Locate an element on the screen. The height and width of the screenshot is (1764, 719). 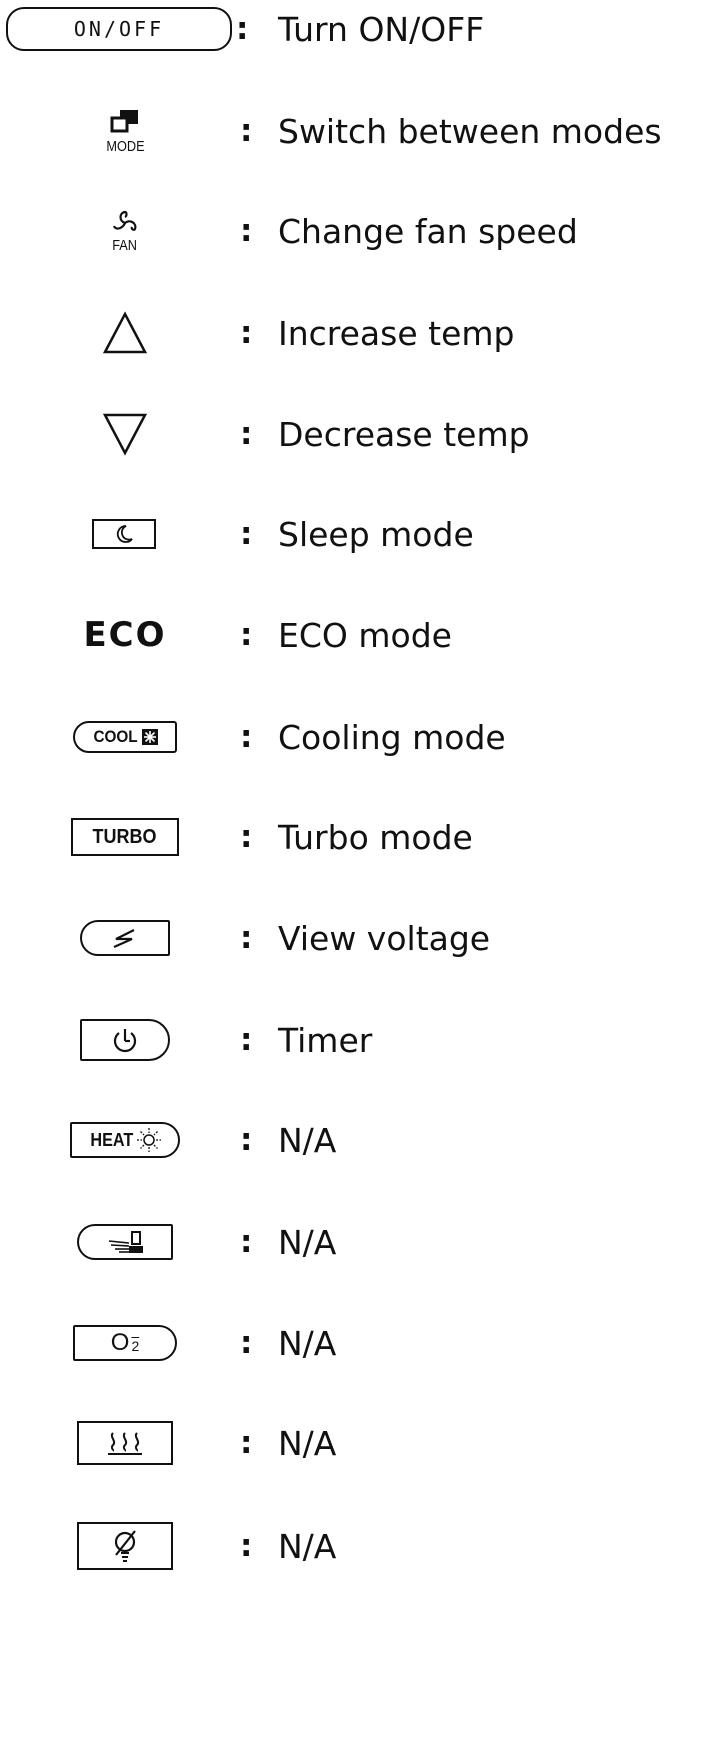
snowflake-icon is located at coordinates (150, 737).